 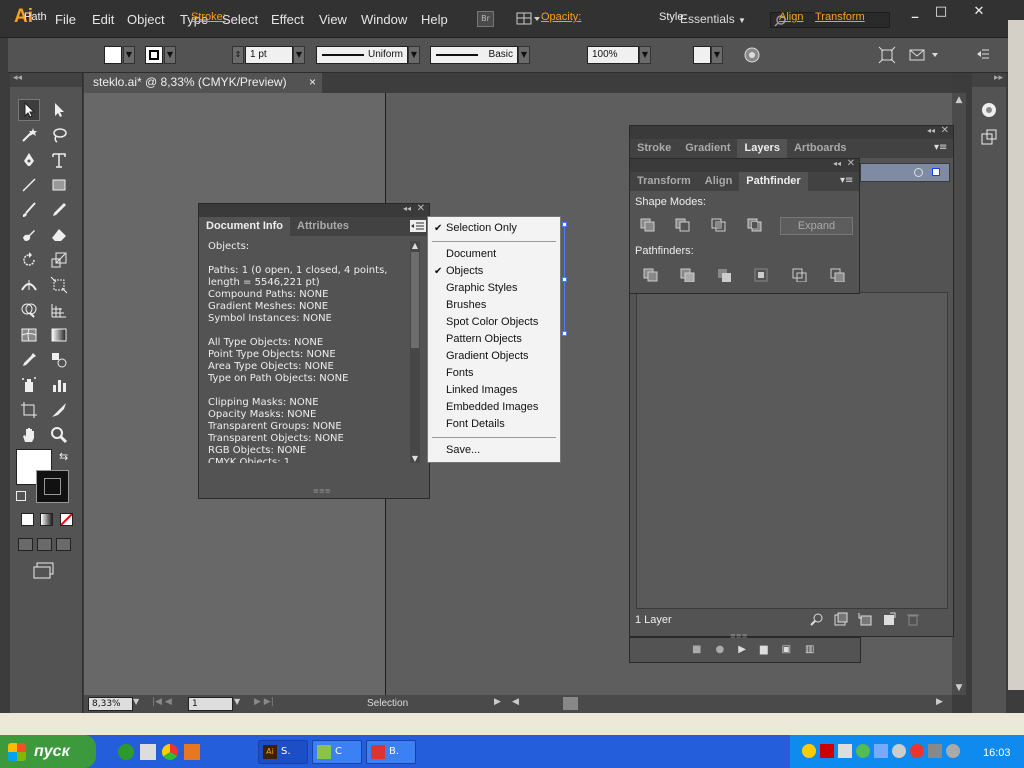 What do you see at coordinates (564, 279) in the screenshot?
I see `anchor-point` at bounding box center [564, 279].